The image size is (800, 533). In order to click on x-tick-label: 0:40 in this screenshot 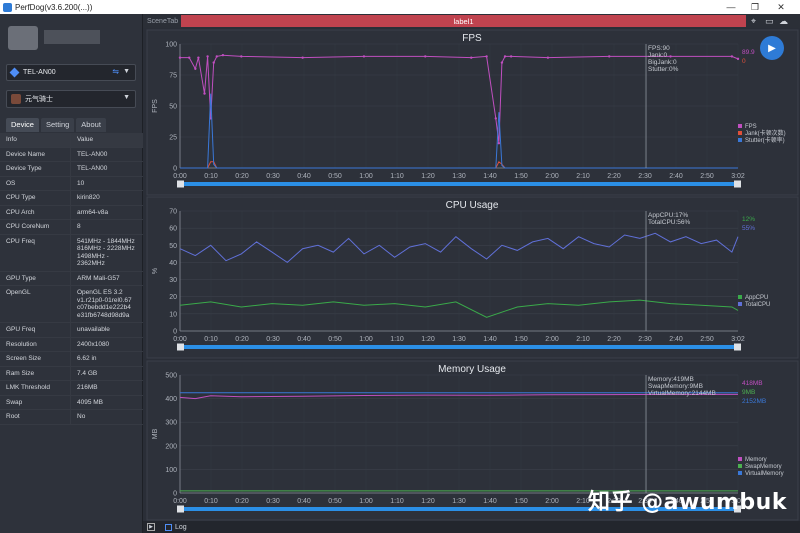, I will do `click(304, 176)`.